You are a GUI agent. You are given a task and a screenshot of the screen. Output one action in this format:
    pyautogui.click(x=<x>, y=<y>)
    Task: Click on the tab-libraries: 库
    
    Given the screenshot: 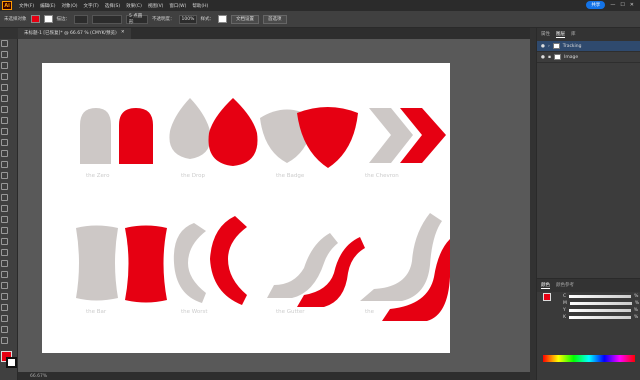 What is the action you would take?
    pyautogui.click(x=573, y=34)
    